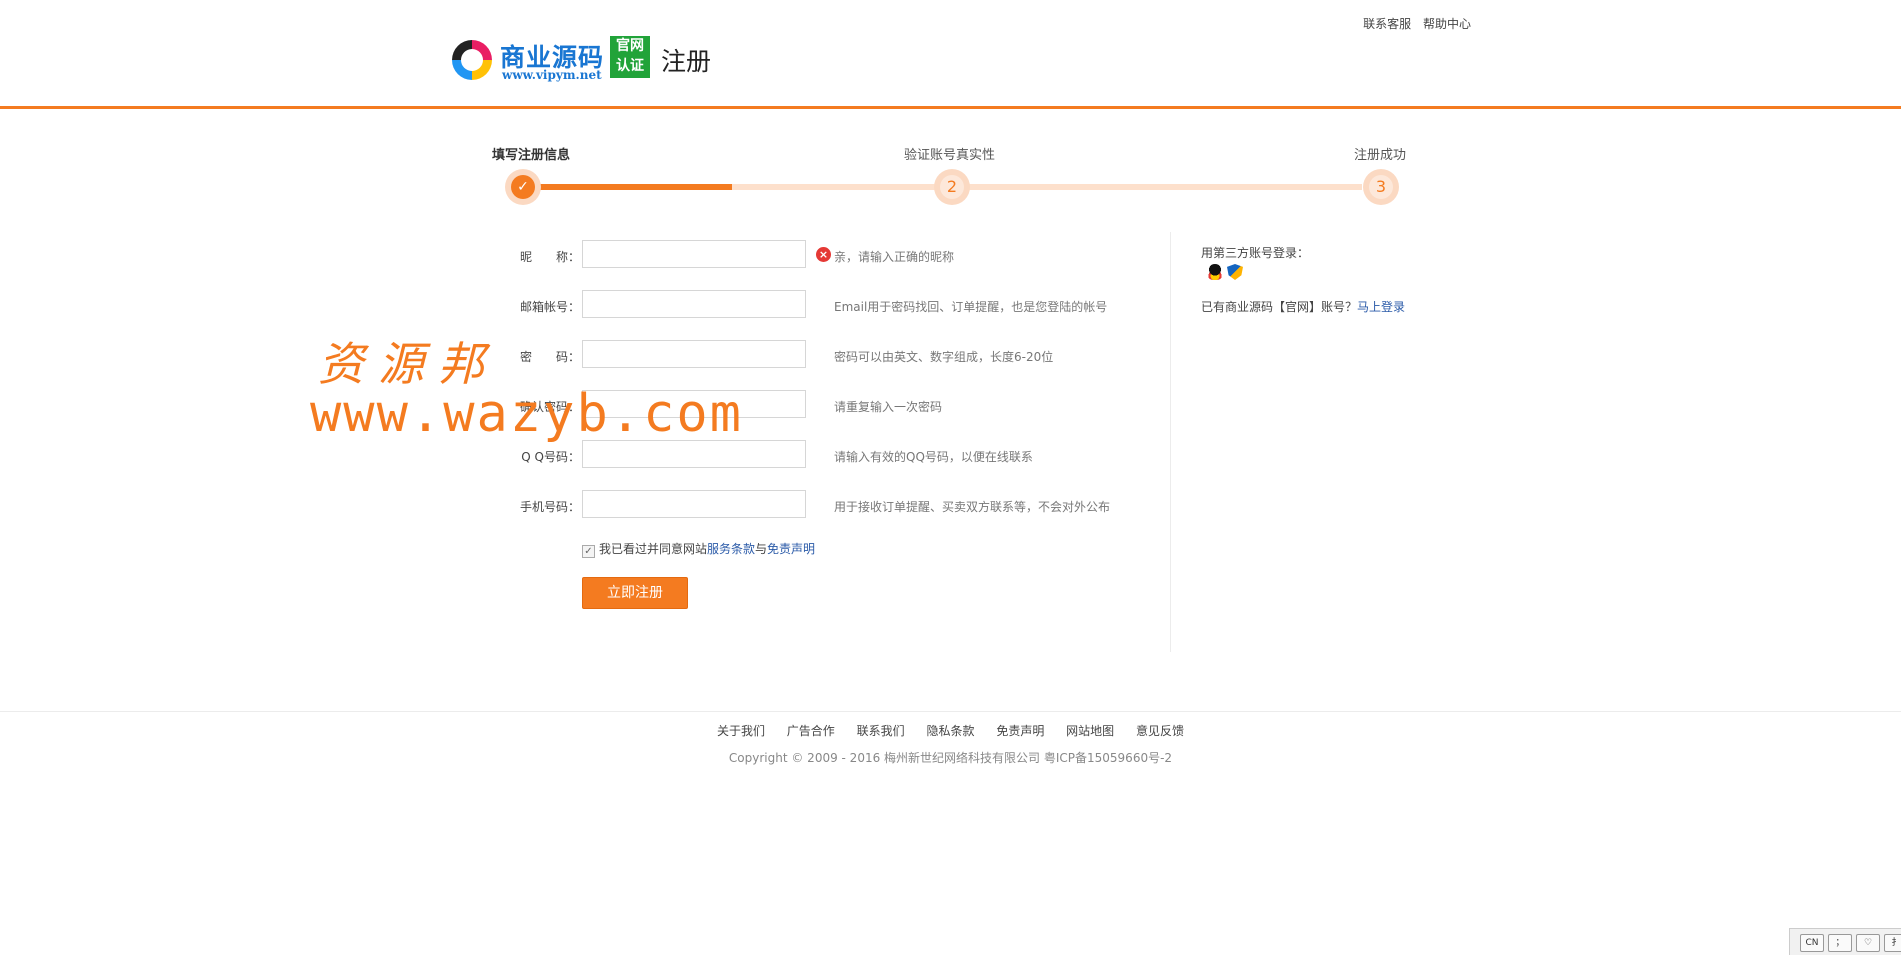  I want to click on nickname-row: 昵 称： × 亲，请输入正确的昵称, so click(828, 255).